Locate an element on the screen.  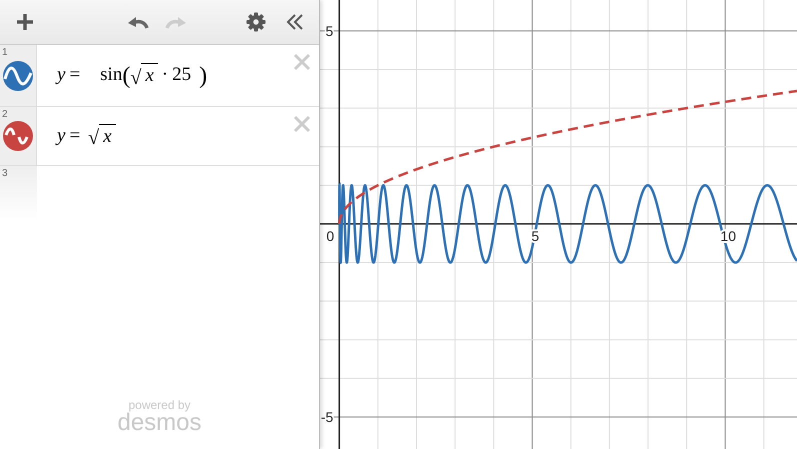
row-number: 2 is located at coordinates (5, 115).